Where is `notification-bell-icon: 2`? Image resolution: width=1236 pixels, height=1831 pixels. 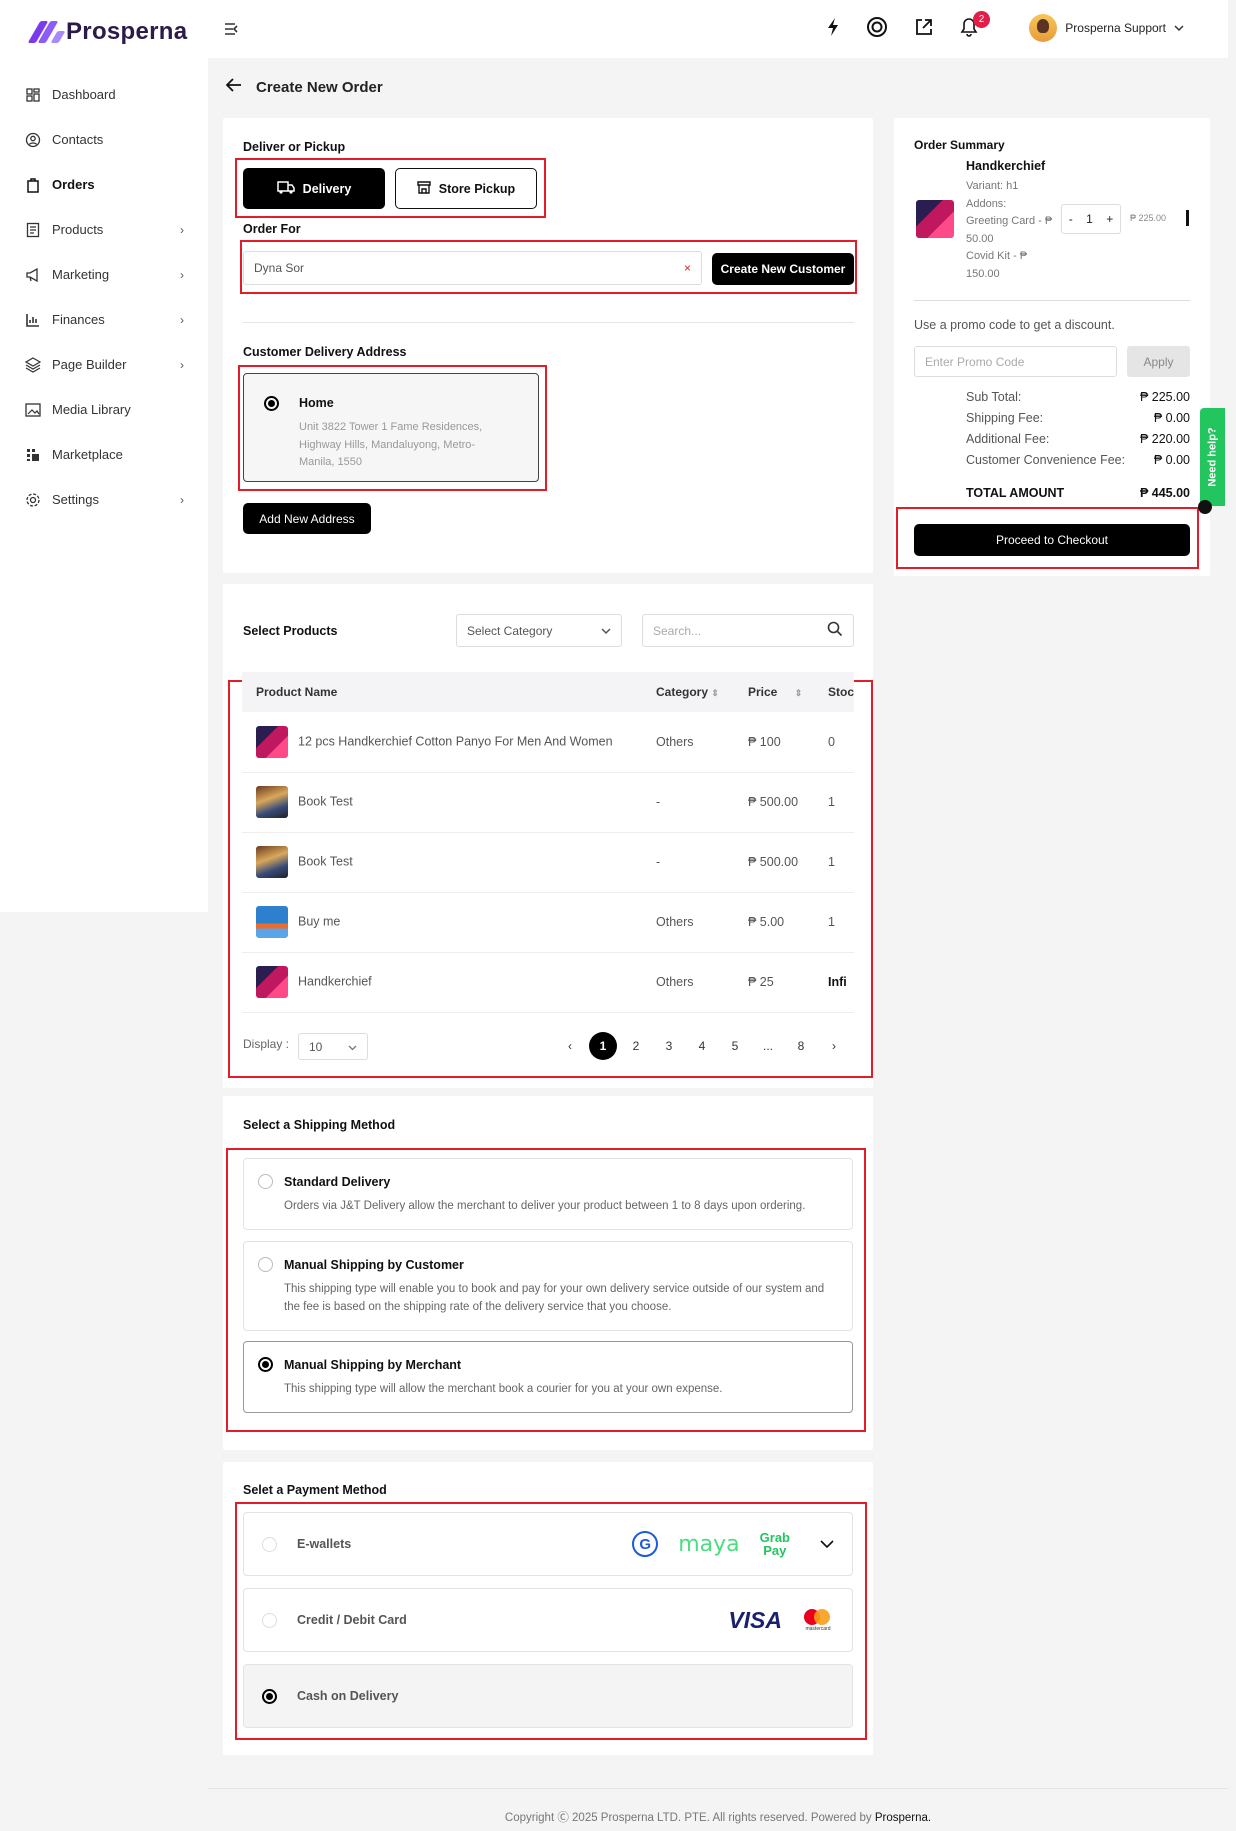
notification-bell-icon: 2 is located at coordinates (975, 25).